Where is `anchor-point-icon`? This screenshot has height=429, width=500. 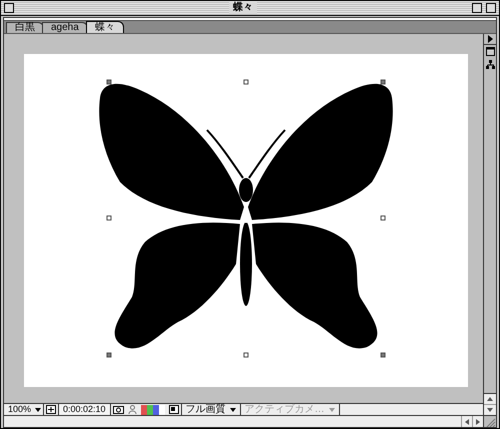 anchor-point-icon is located at coordinates (246, 218).